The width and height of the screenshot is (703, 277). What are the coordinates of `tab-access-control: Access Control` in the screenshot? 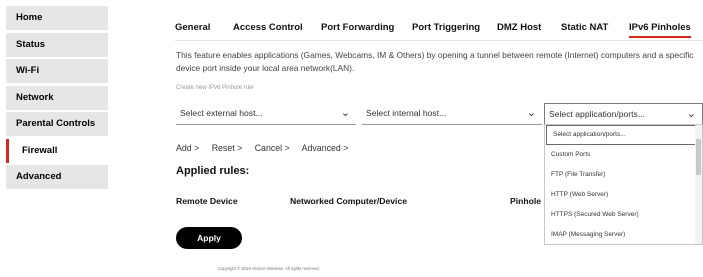 It's located at (268, 27).